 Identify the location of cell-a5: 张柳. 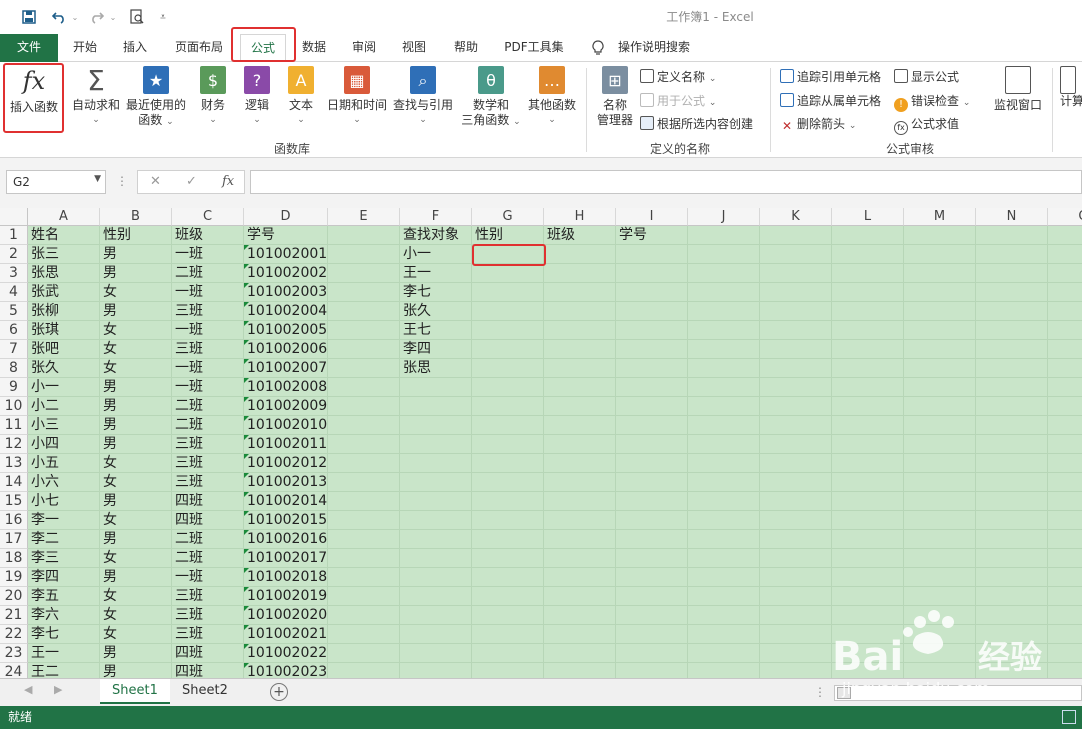
(64, 311).